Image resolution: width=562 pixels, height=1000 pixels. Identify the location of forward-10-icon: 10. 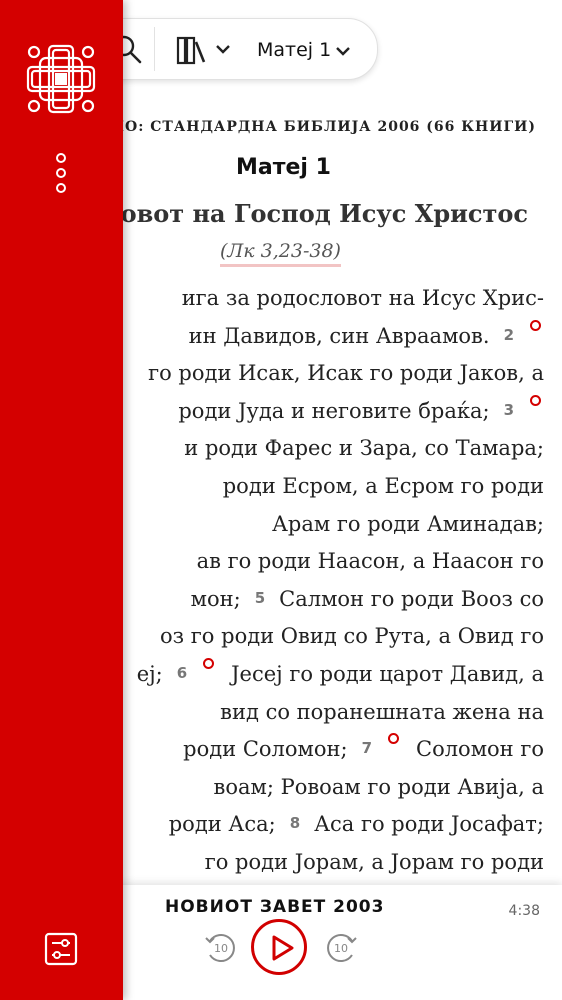
(342, 948).